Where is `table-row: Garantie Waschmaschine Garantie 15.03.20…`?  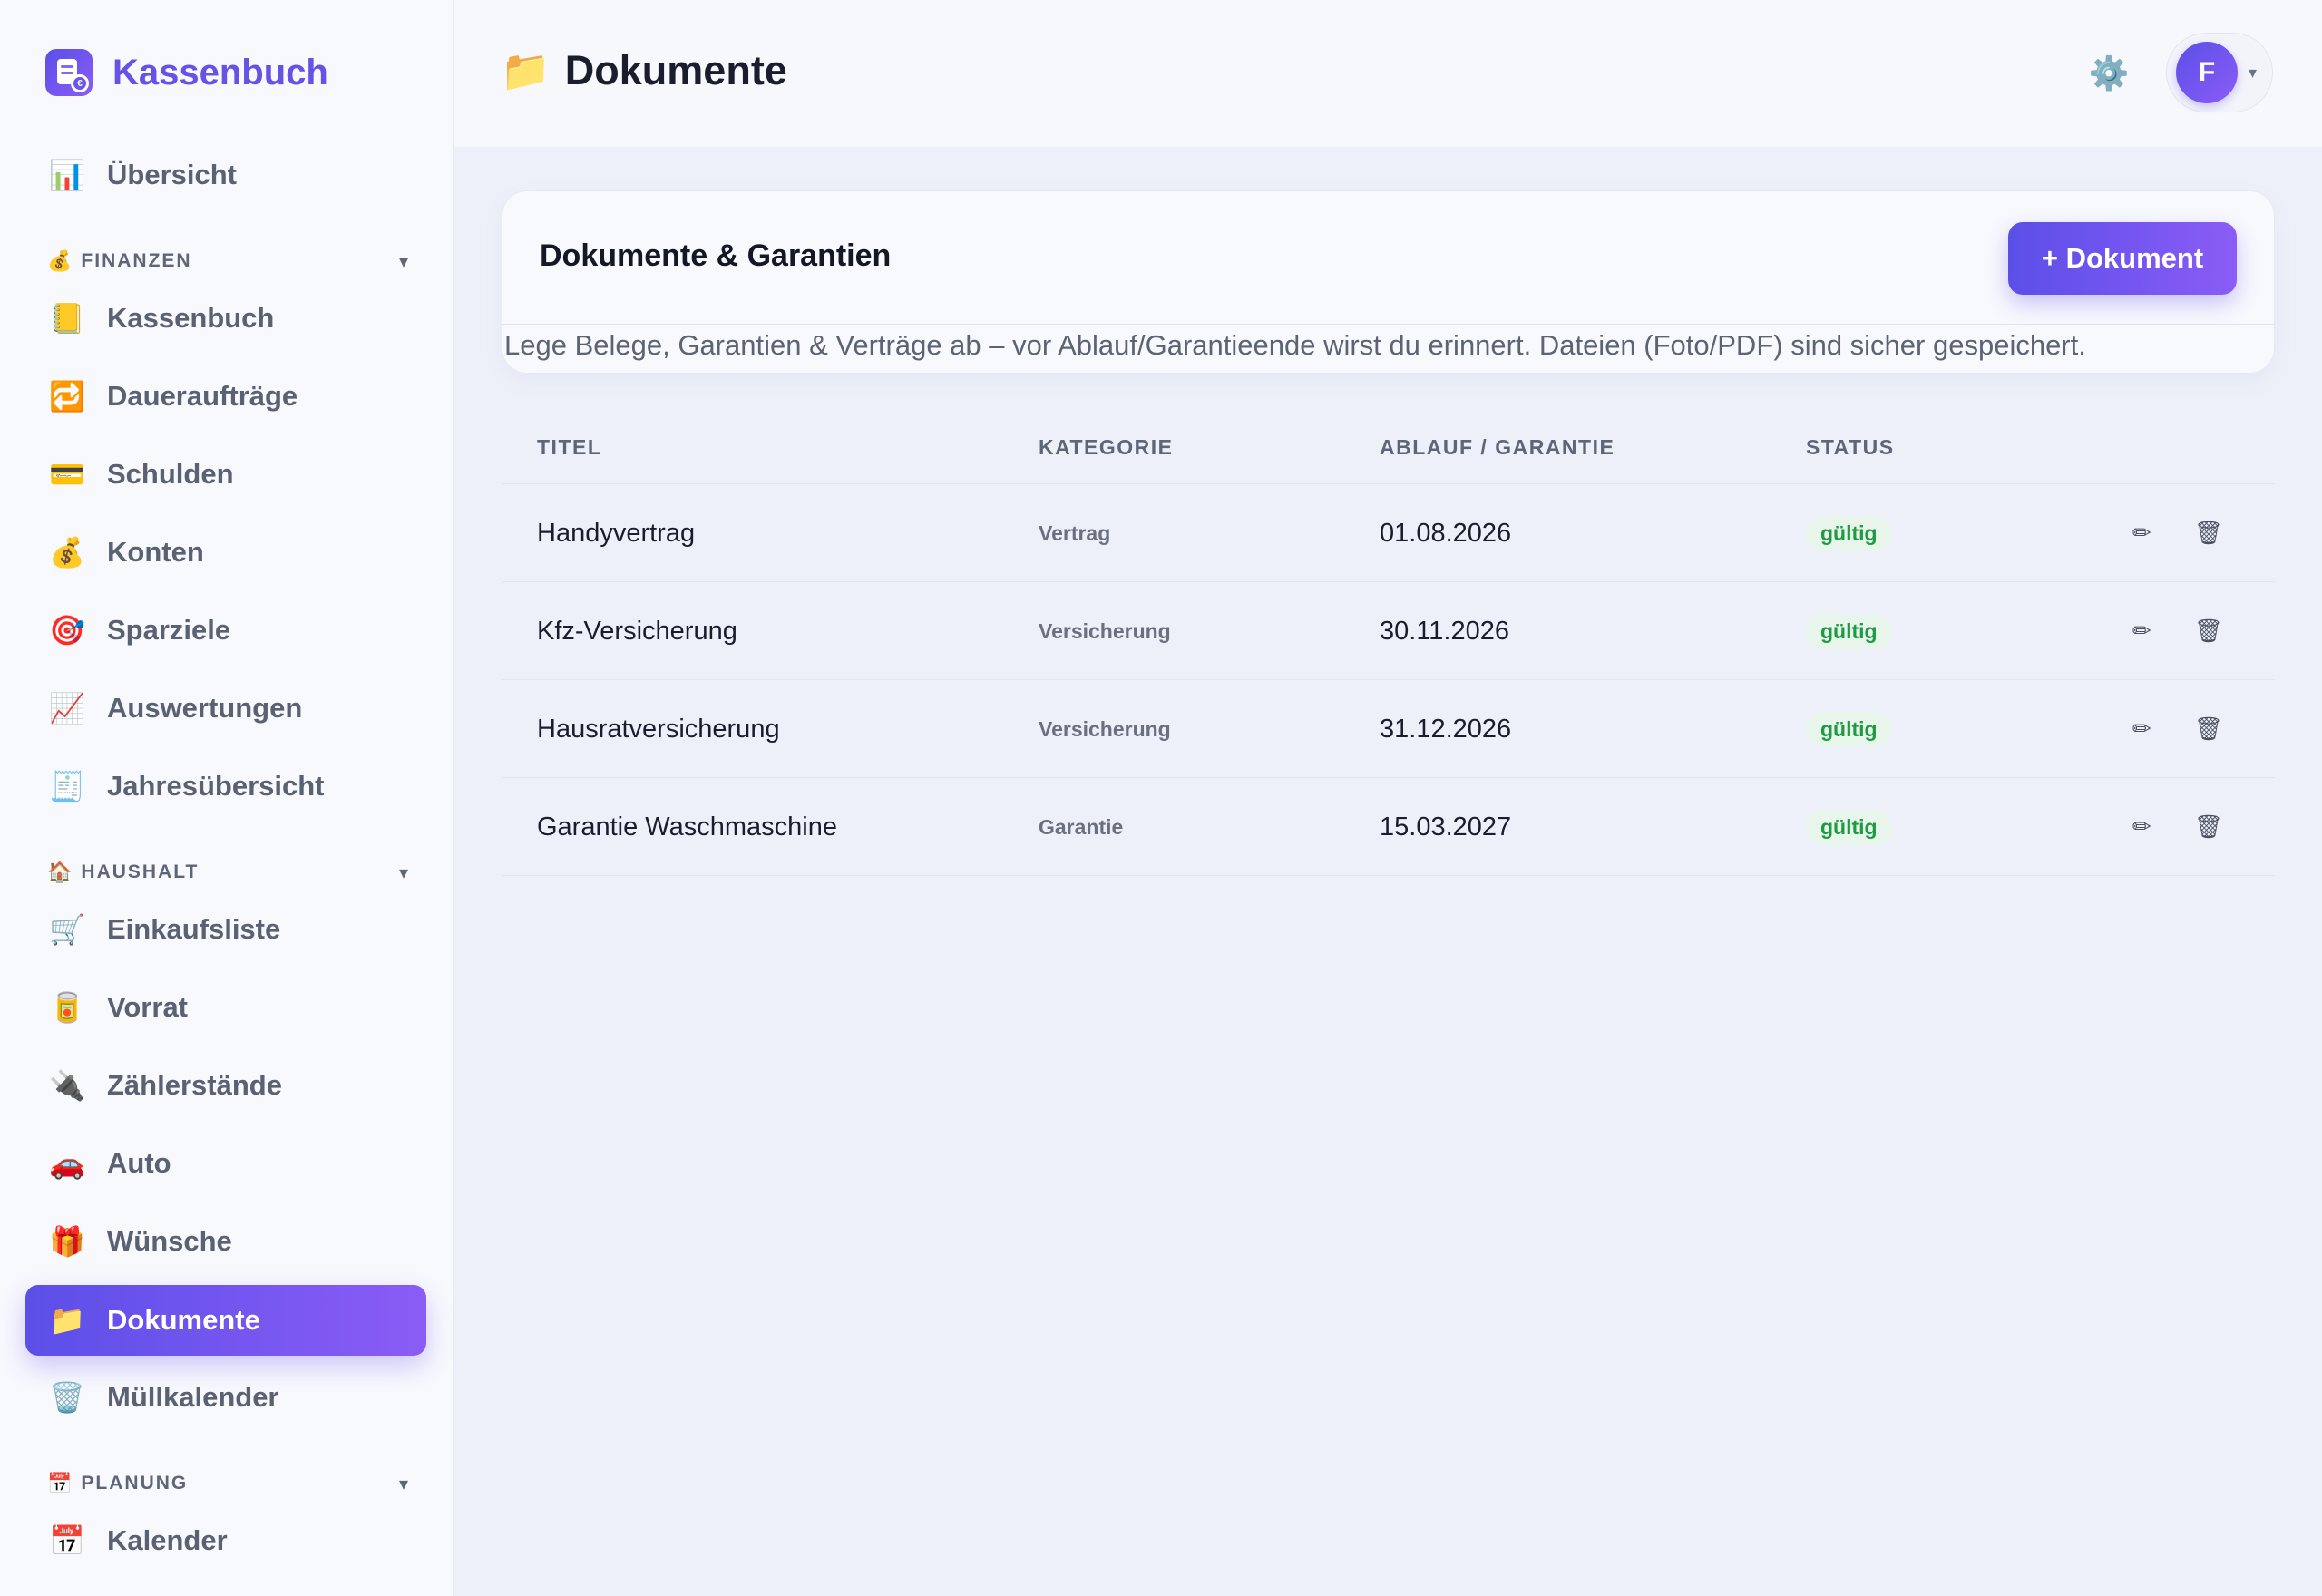 table-row: Garantie Waschmaschine Garantie 15.03.20… is located at coordinates (1388, 827).